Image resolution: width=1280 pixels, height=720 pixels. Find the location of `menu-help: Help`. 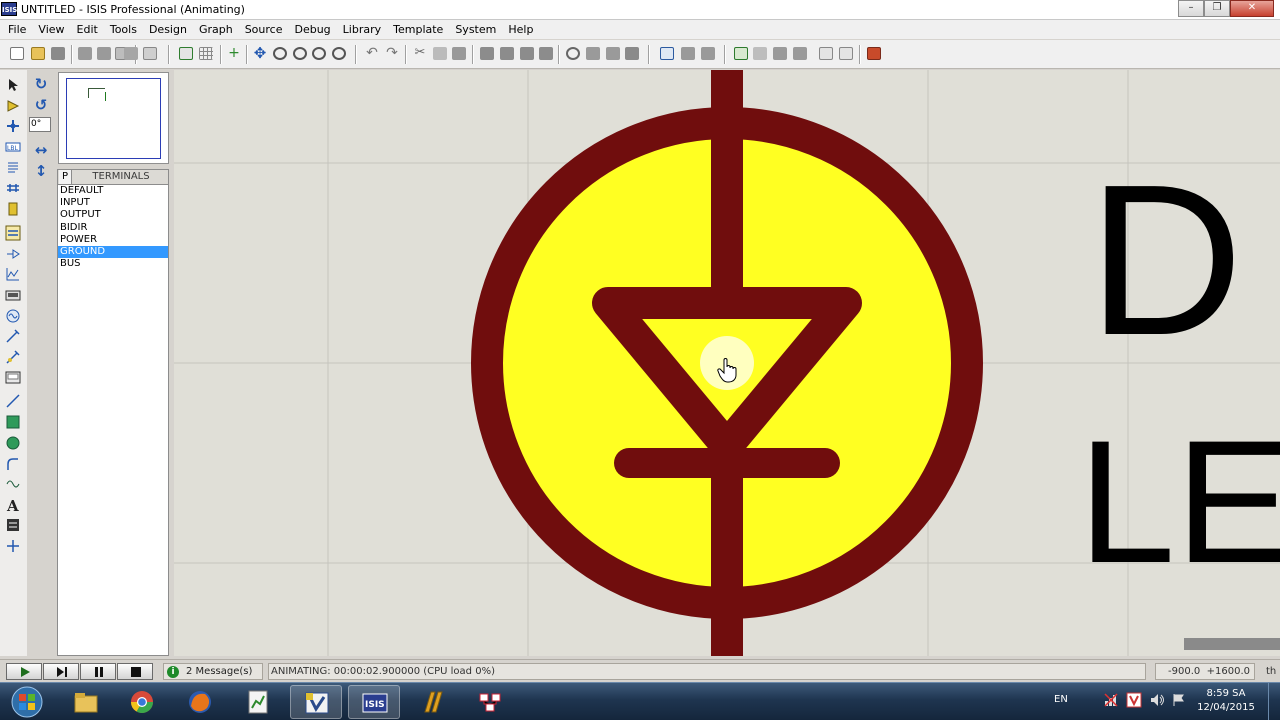

menu-help: Help is located at coordinates (520, 29).